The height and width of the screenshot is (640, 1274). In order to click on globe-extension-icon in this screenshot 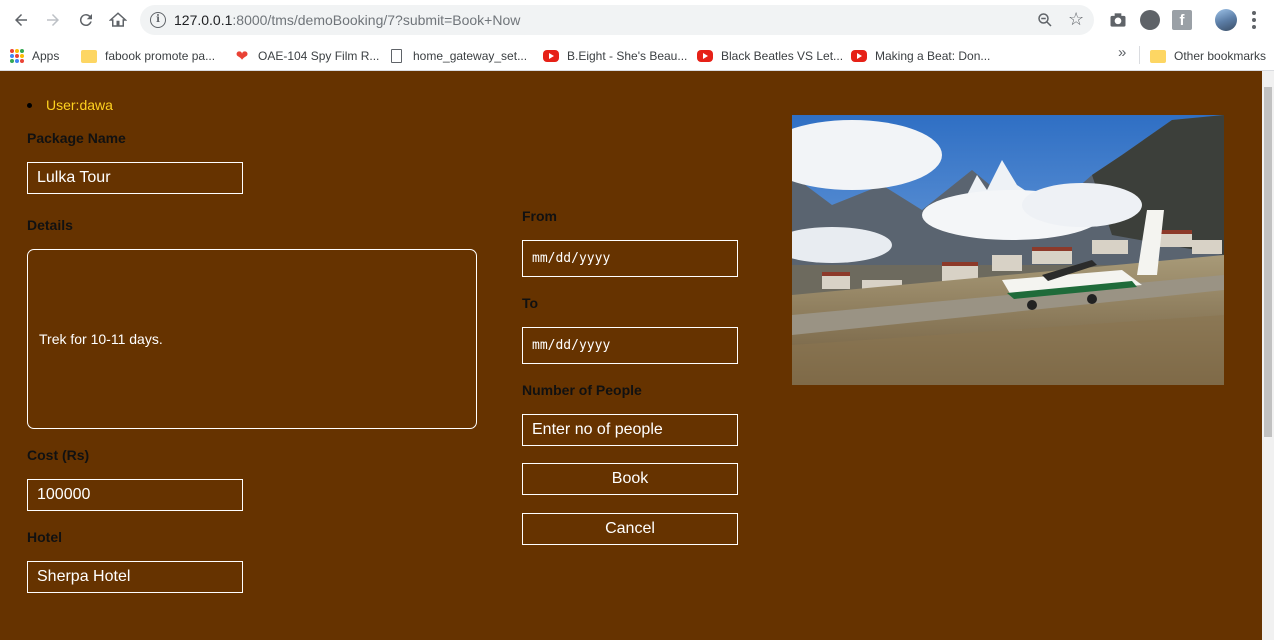, I will do `click(1150, 20)`.